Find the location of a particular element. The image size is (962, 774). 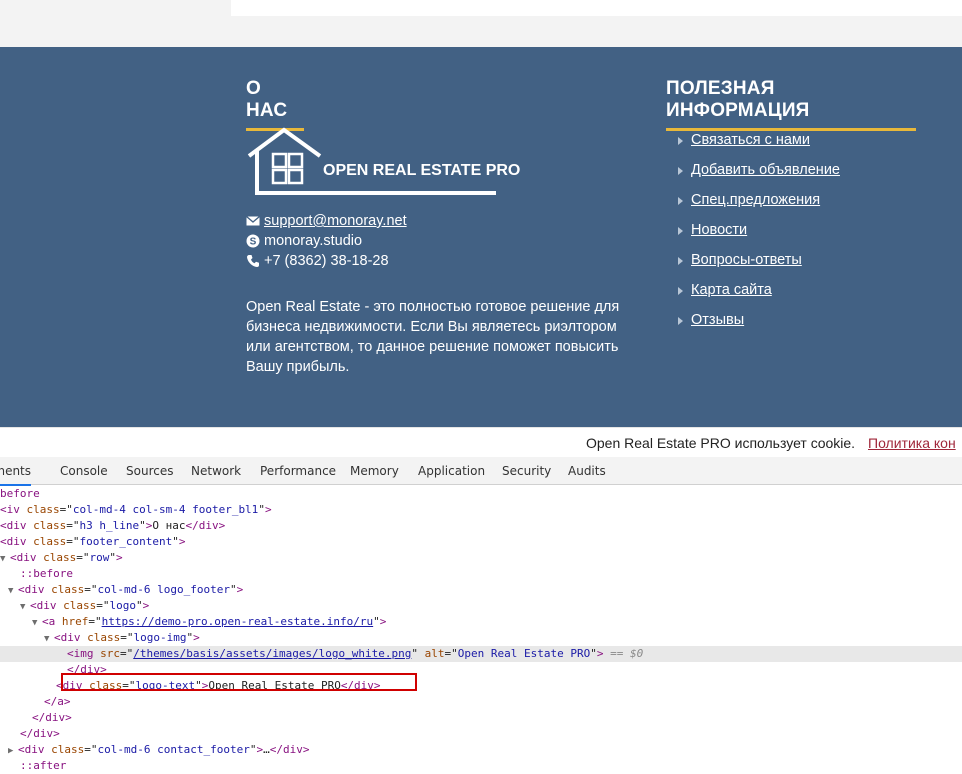

contact-phone: +7 (8362) 38-18-28 is located at coordinates (317, 261).